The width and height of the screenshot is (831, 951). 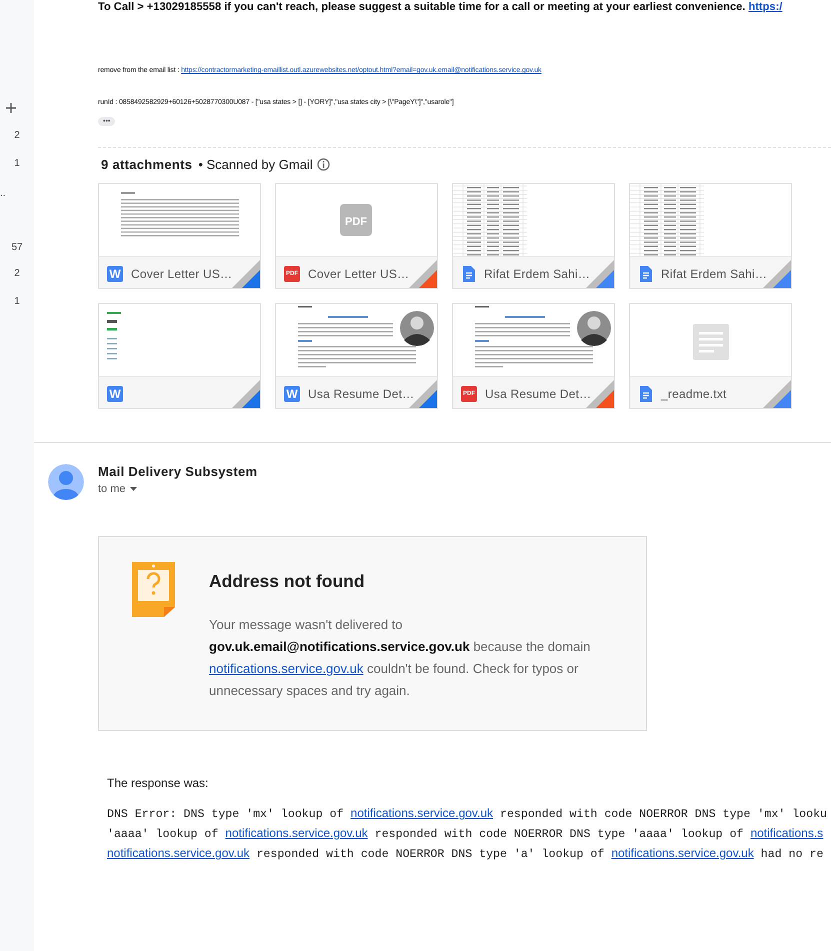 What do you see at coordinates (765, 7) in the screenshot?
I see `message-link: https:/` at bounding box center [765, 7].